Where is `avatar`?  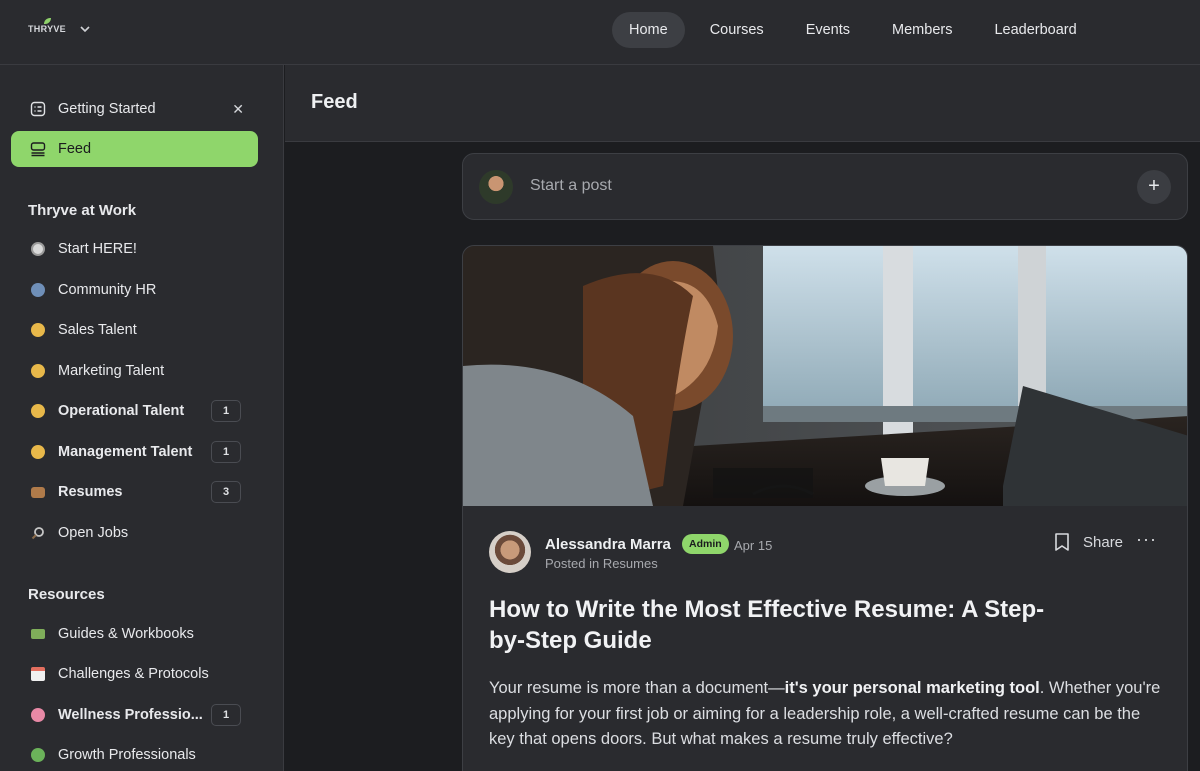
avatar is located at coordinates (496, 187).